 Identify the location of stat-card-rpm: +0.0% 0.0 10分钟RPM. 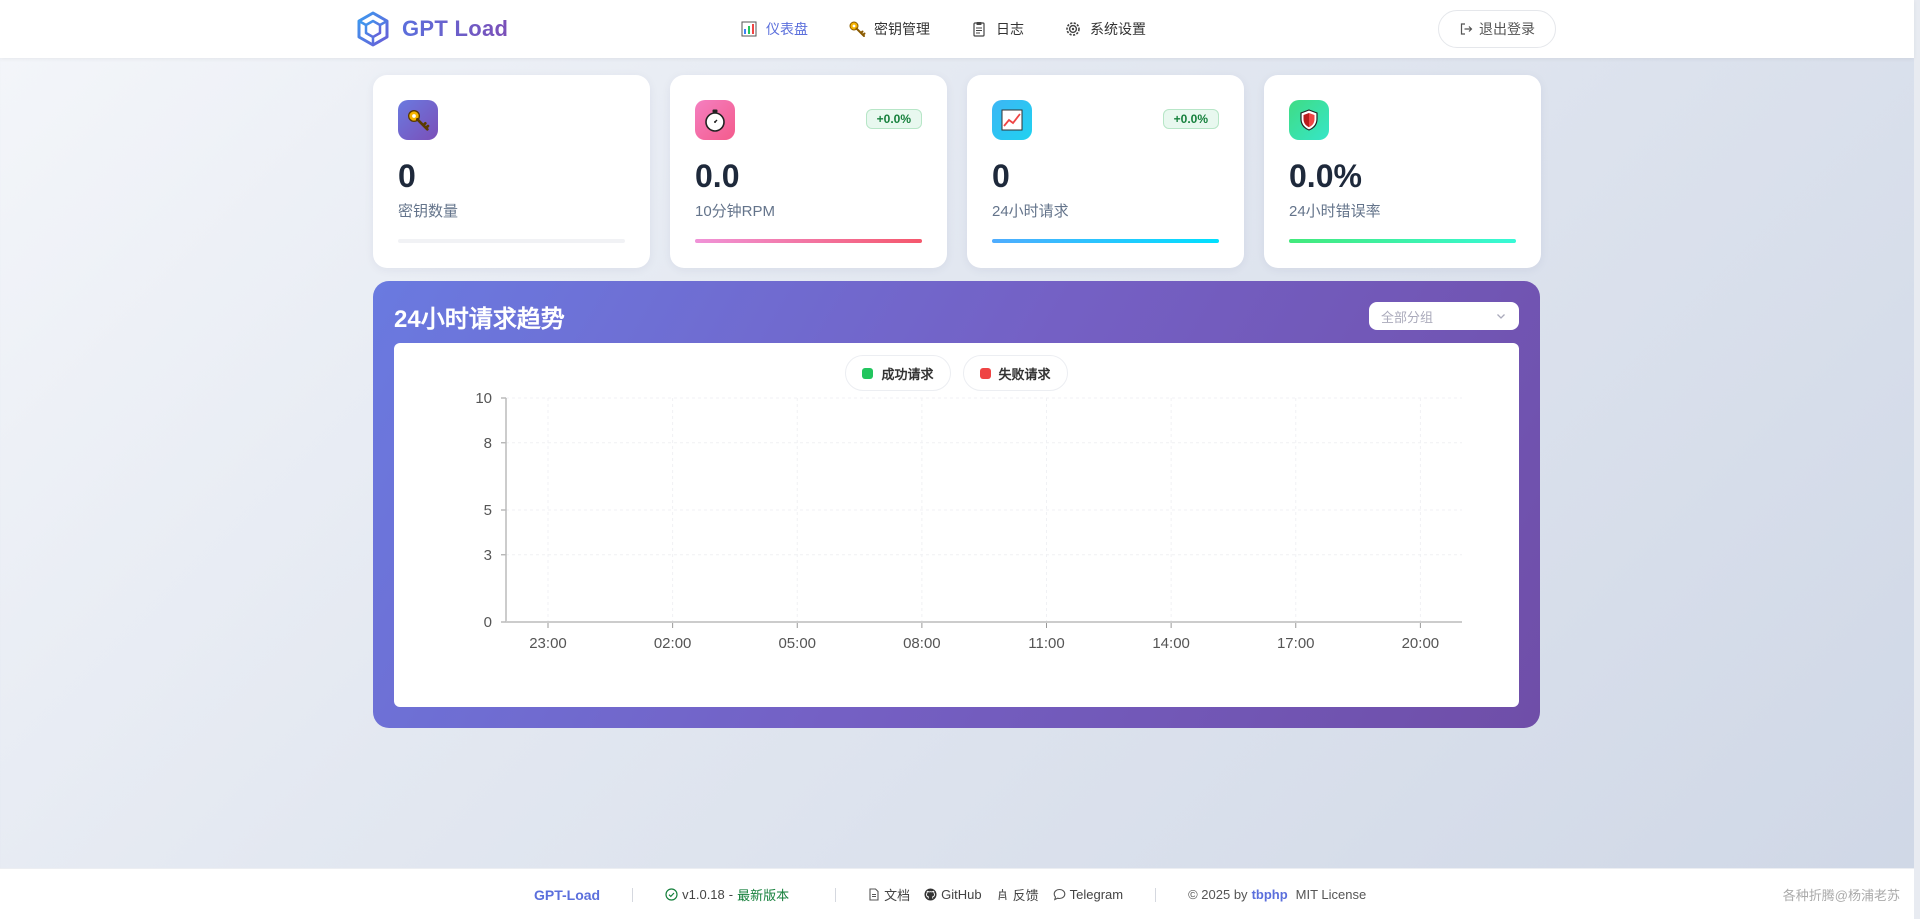
(808, 171).